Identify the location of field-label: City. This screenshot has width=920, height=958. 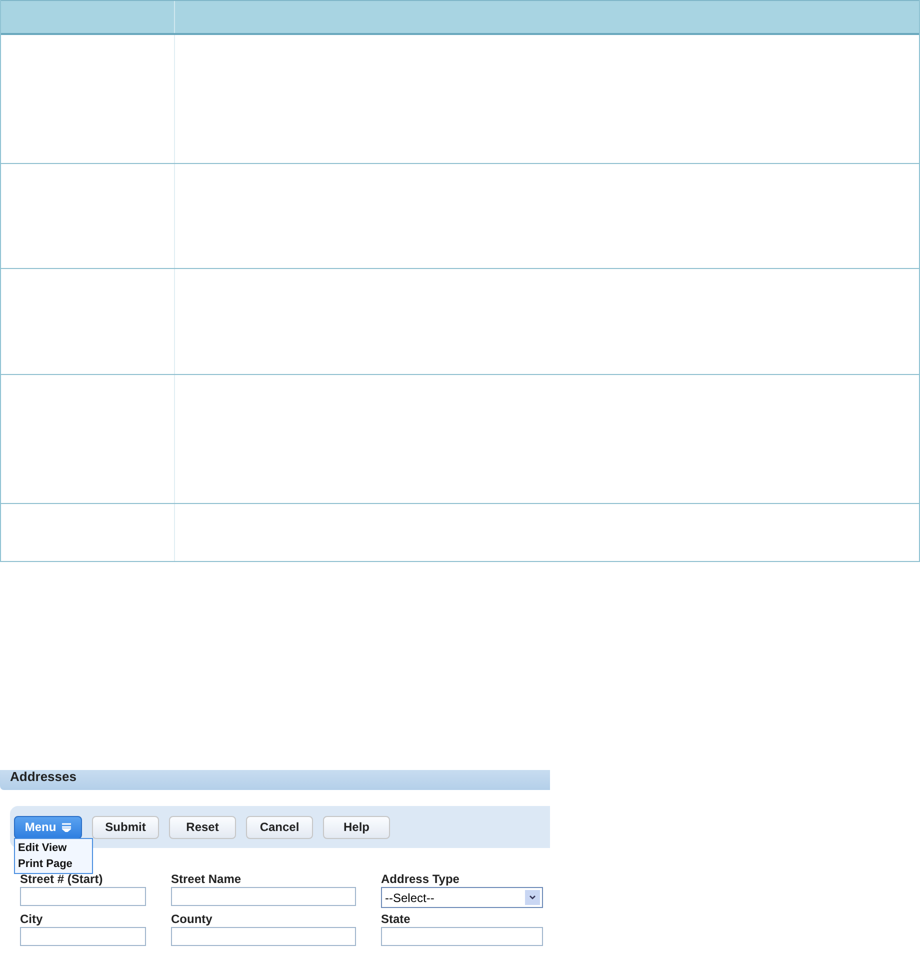
(32, 919).